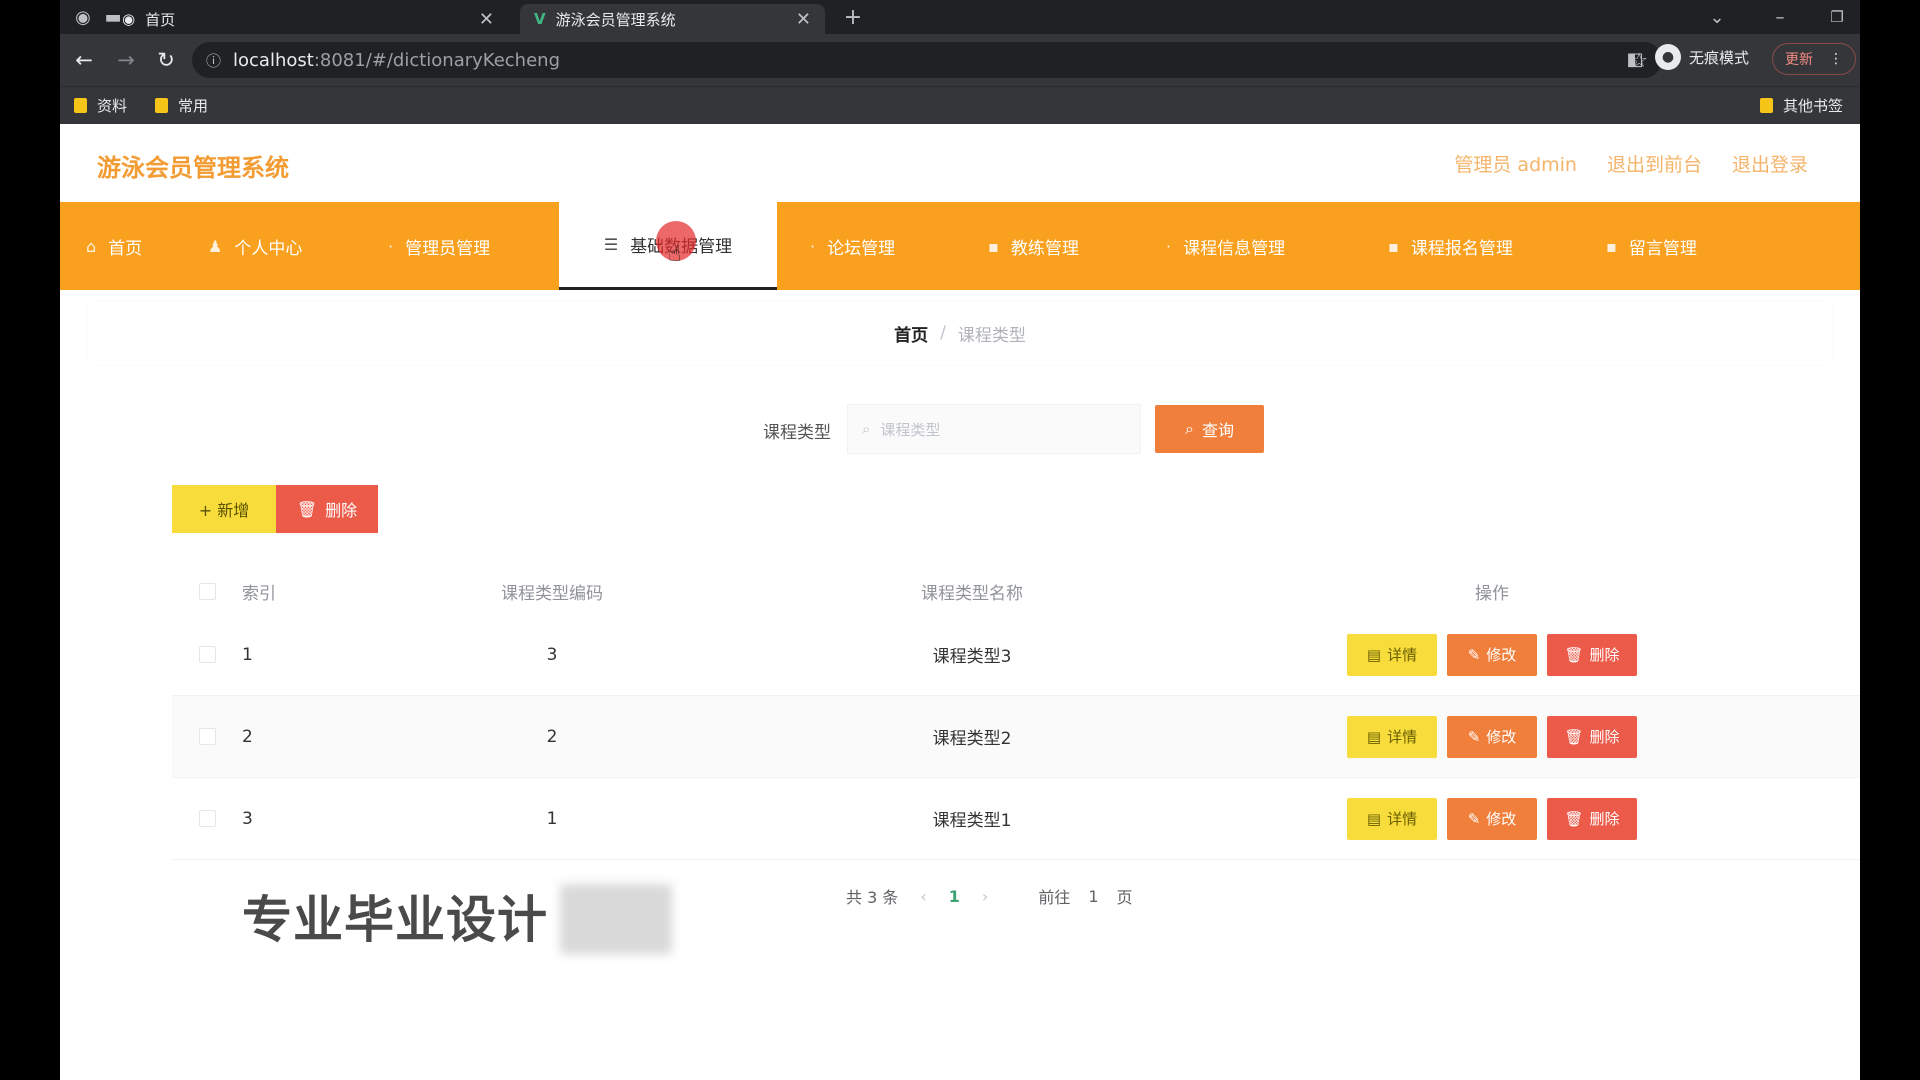 The width and height of the screenshot is (1920, 1080). I want to click on menu-item-home: ⌂ 首页, so click(114, 246).